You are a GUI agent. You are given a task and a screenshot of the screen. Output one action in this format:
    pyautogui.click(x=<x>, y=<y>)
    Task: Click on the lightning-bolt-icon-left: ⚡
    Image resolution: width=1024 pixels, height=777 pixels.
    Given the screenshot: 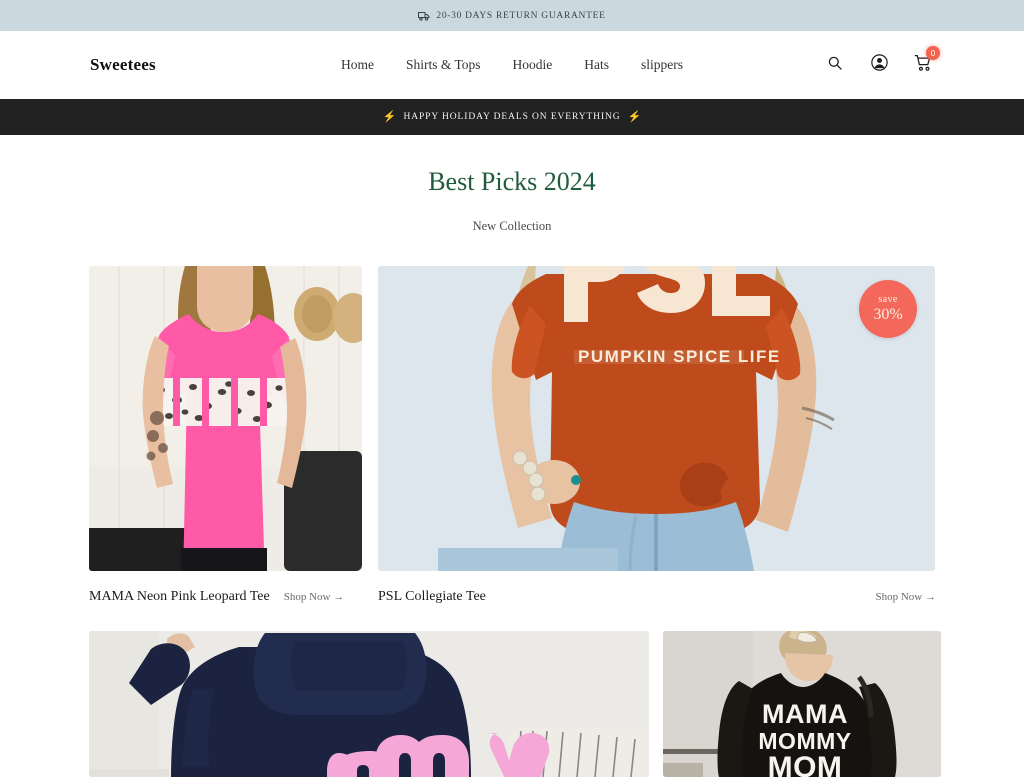 What is the action you would take?
    pyautogui.click(x=389, y=116)
    